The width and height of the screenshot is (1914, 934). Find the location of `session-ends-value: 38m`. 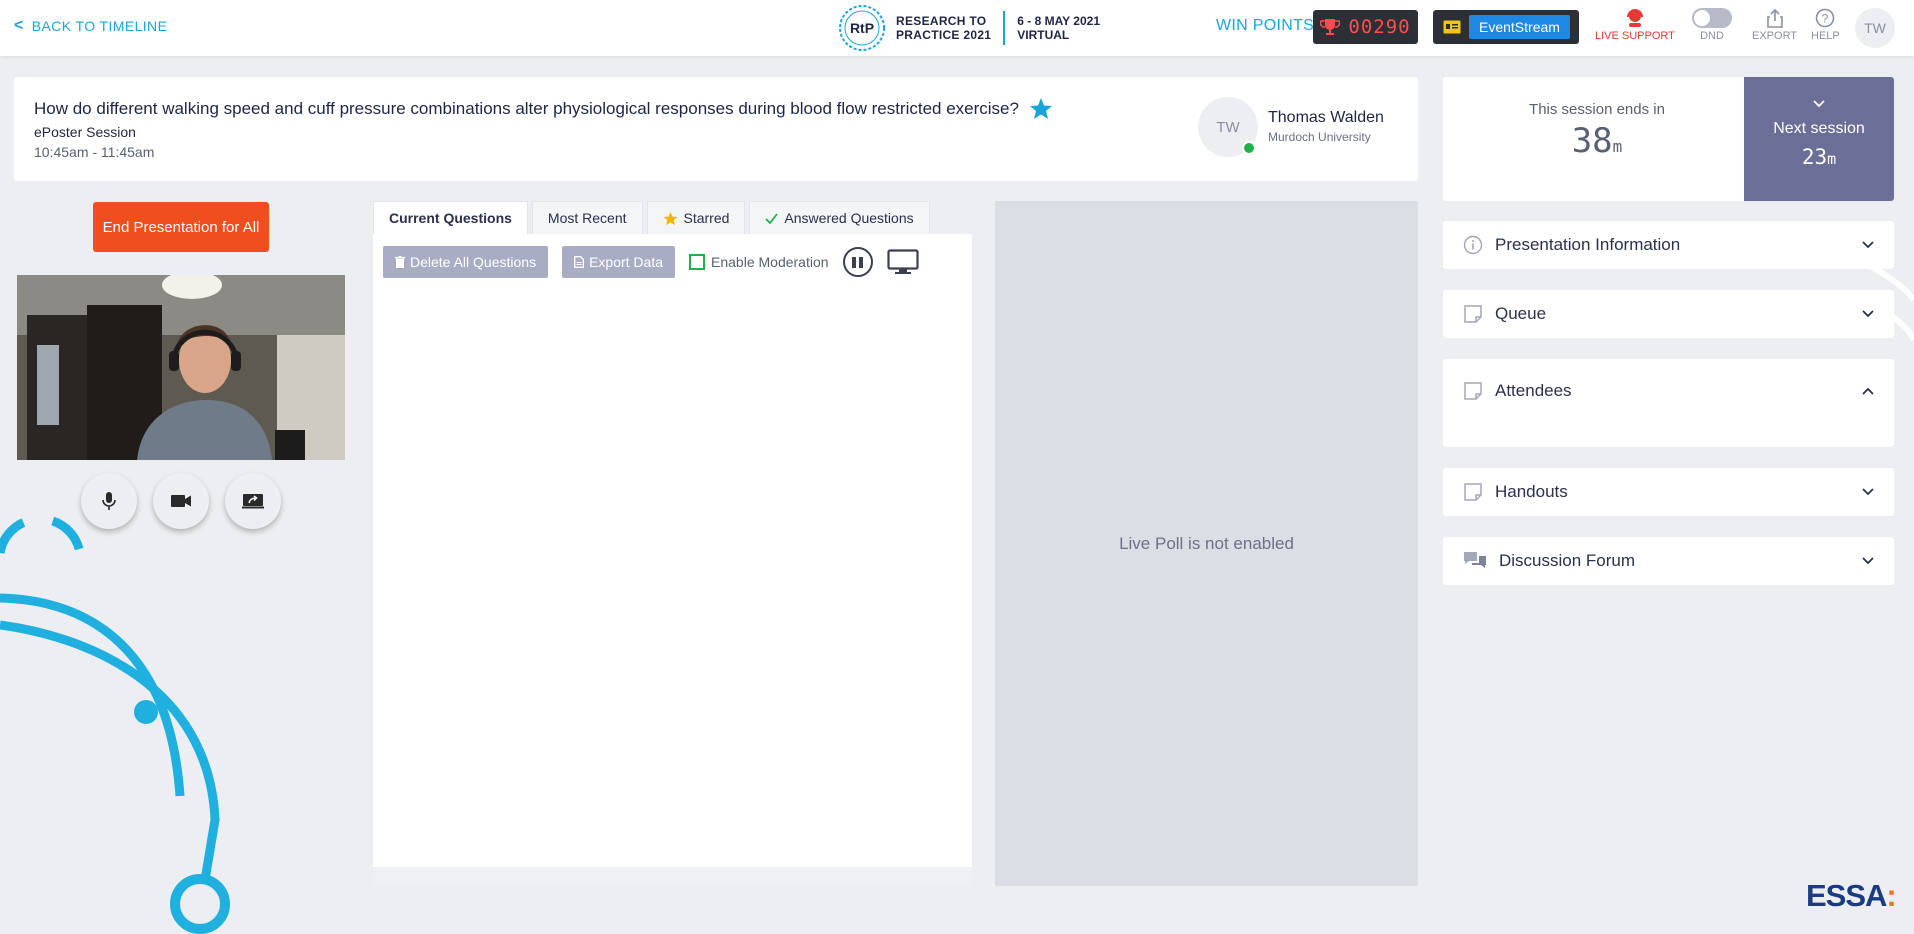

session-ends-value: 38m is located at coordinates (1597, 141).